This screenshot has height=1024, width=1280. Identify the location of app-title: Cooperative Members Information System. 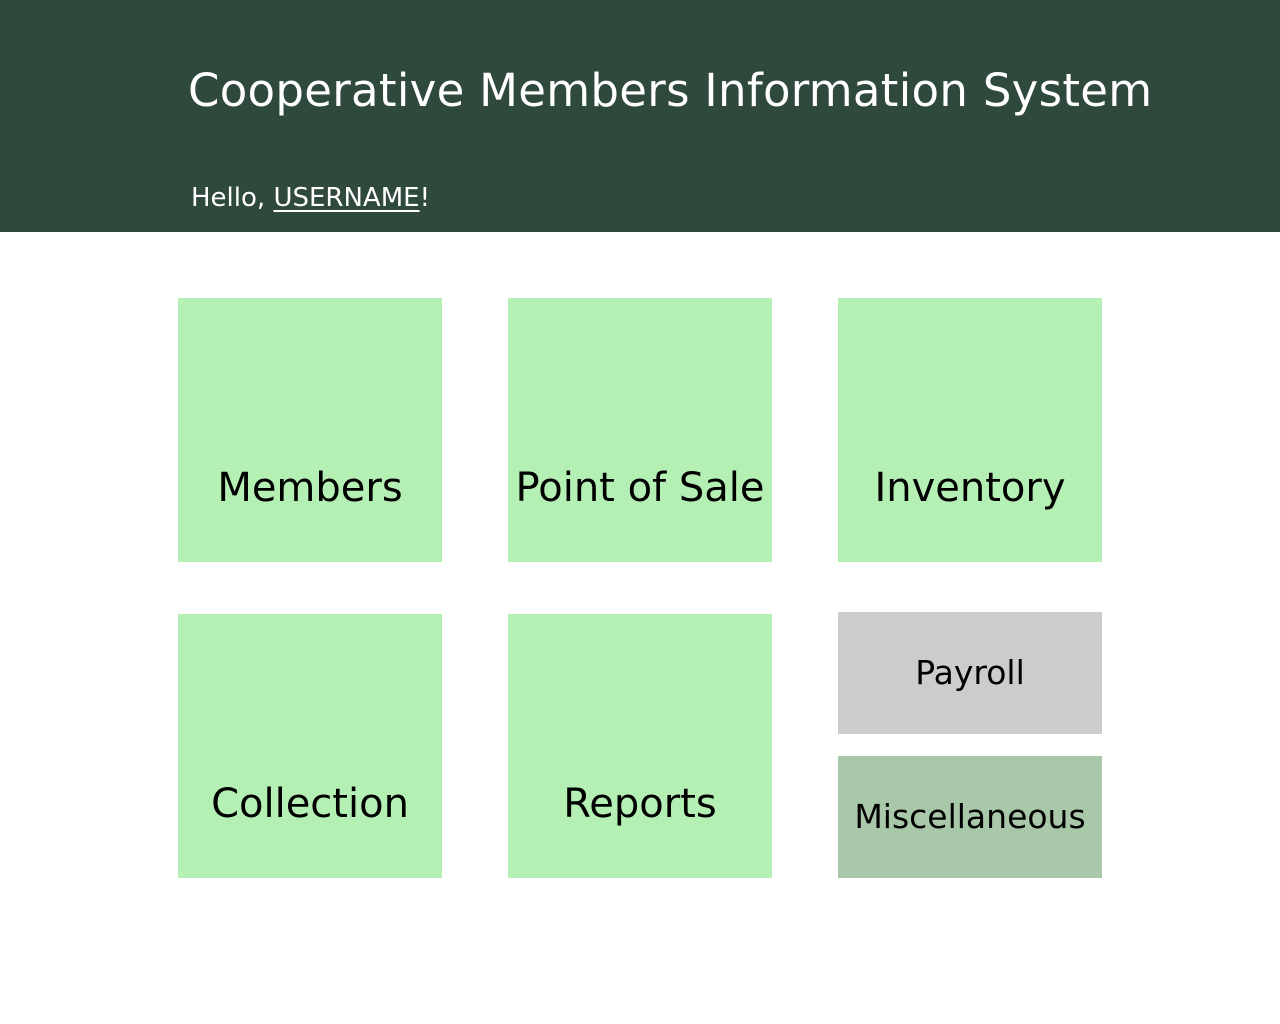
(670, 90).